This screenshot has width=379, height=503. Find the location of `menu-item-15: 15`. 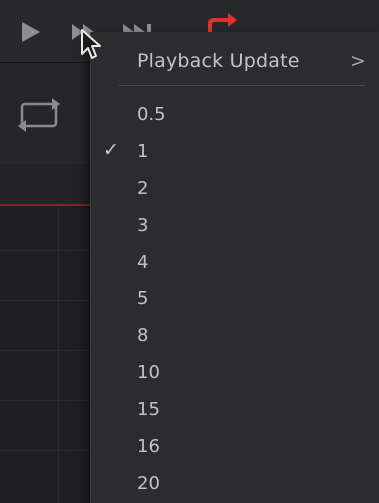

menu-item-15: 15 is located at coordinates (235, 411).